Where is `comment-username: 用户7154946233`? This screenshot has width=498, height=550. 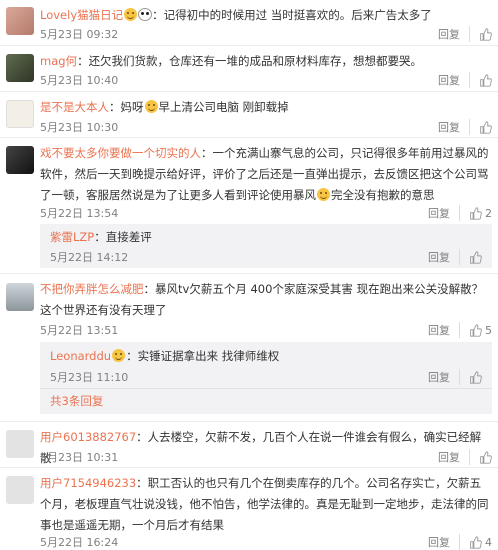
comment-username: 用户7154946233 is located at coordinates (88, 483).